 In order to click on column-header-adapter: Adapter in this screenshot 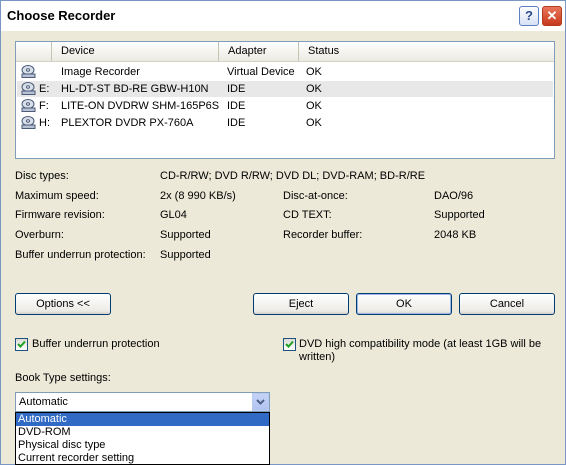, I will do `click(259, 51)`.